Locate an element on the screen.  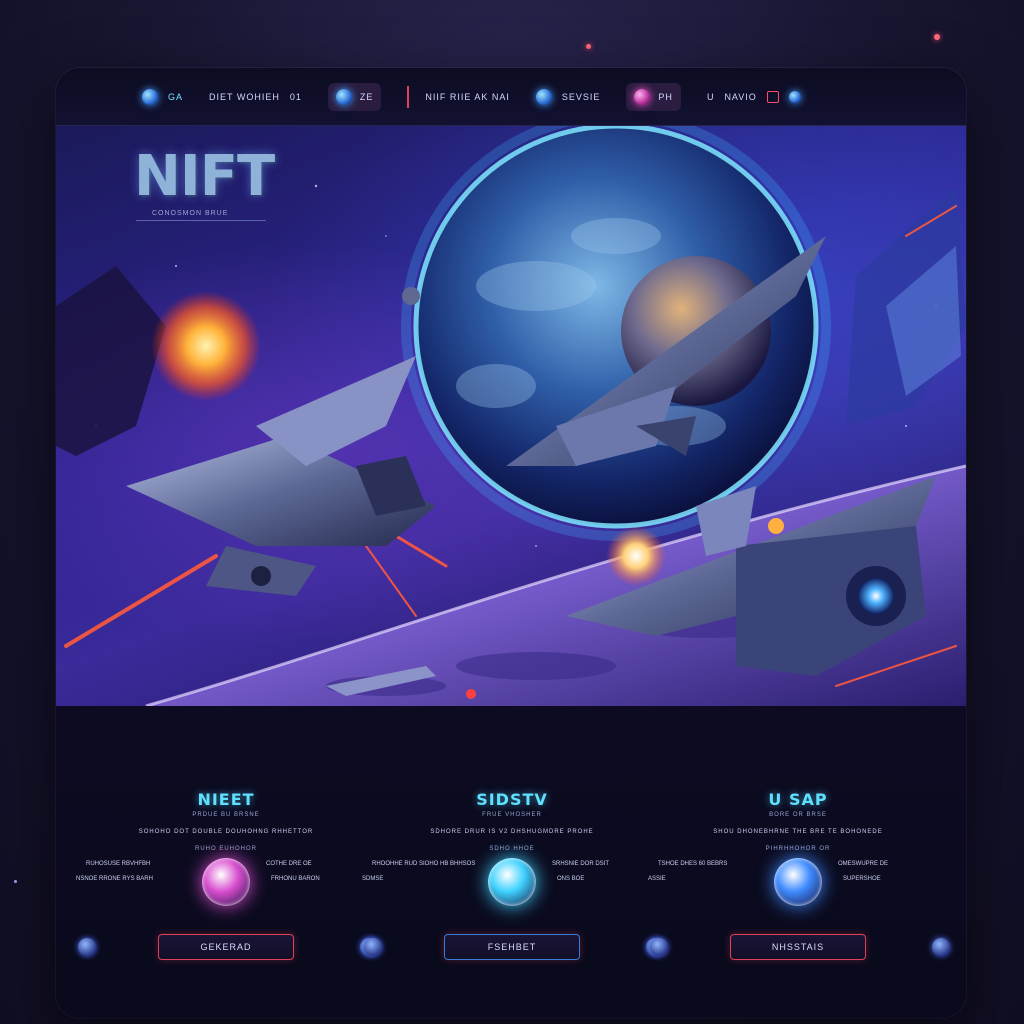
feature-label: RHOOHHE RUD SIOHO HB BHHSOS is located at coordinates (424, 864).